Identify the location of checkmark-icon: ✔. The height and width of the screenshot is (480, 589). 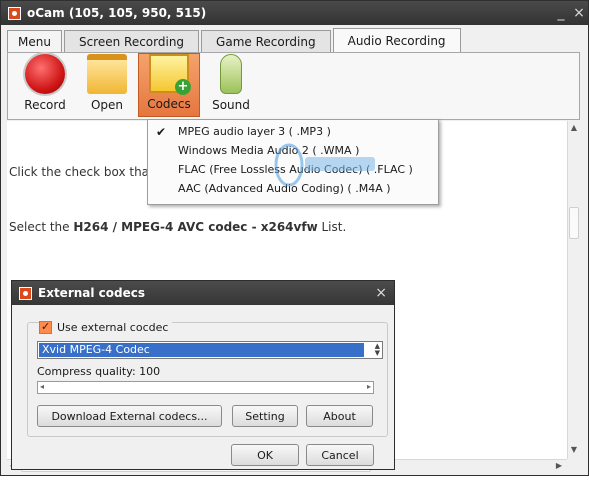
(161, 131).